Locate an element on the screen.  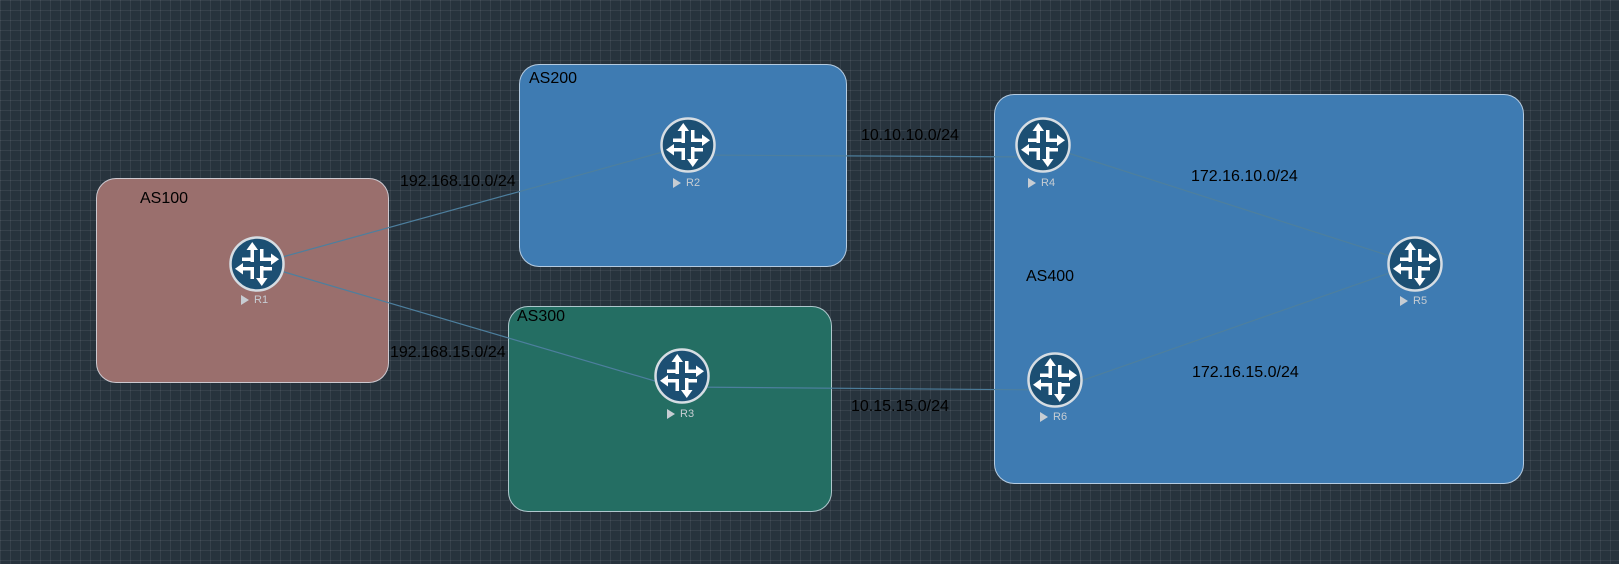
router-name: R6 is located at coordinates (1060, 417).